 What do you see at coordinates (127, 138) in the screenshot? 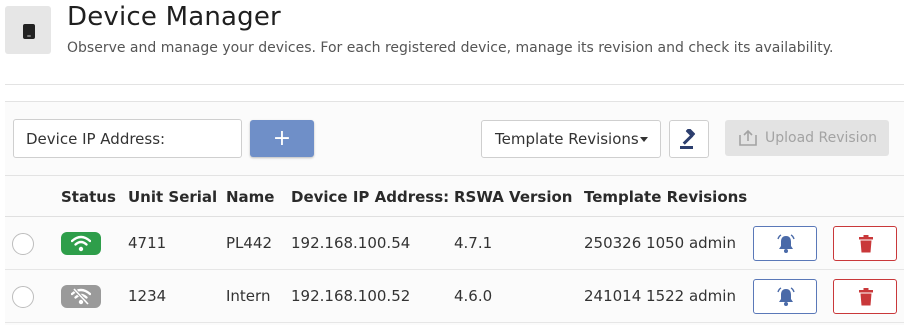
I see `device-ip-input` at bounding box center [127, 138].